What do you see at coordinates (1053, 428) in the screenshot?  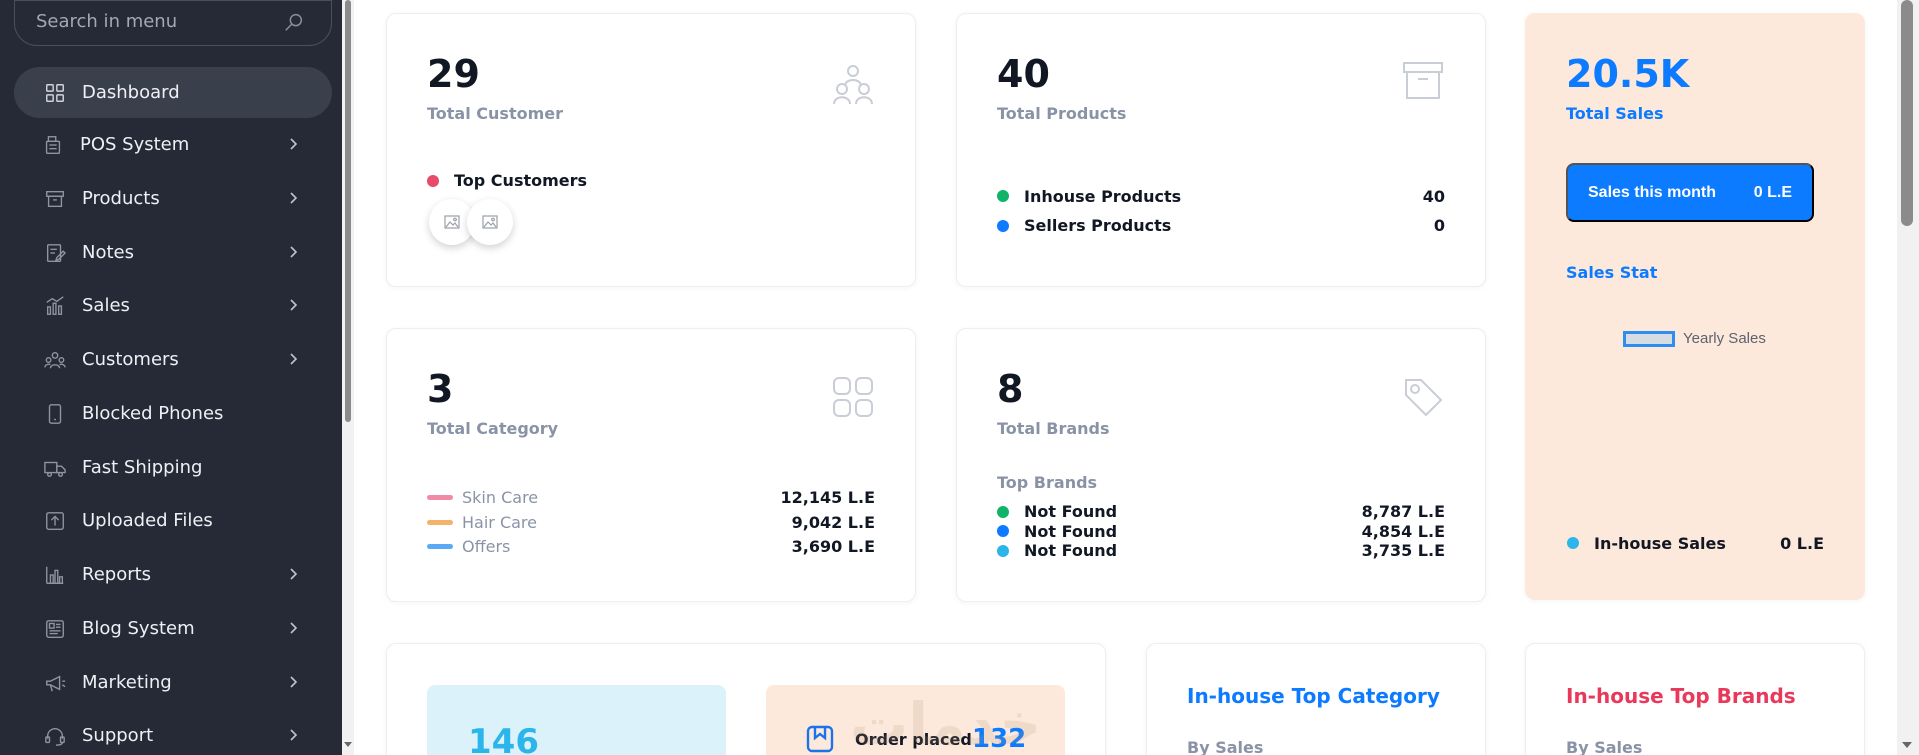 I see `total-brands-label: Total Brands` at bounding box center [1053, 428].